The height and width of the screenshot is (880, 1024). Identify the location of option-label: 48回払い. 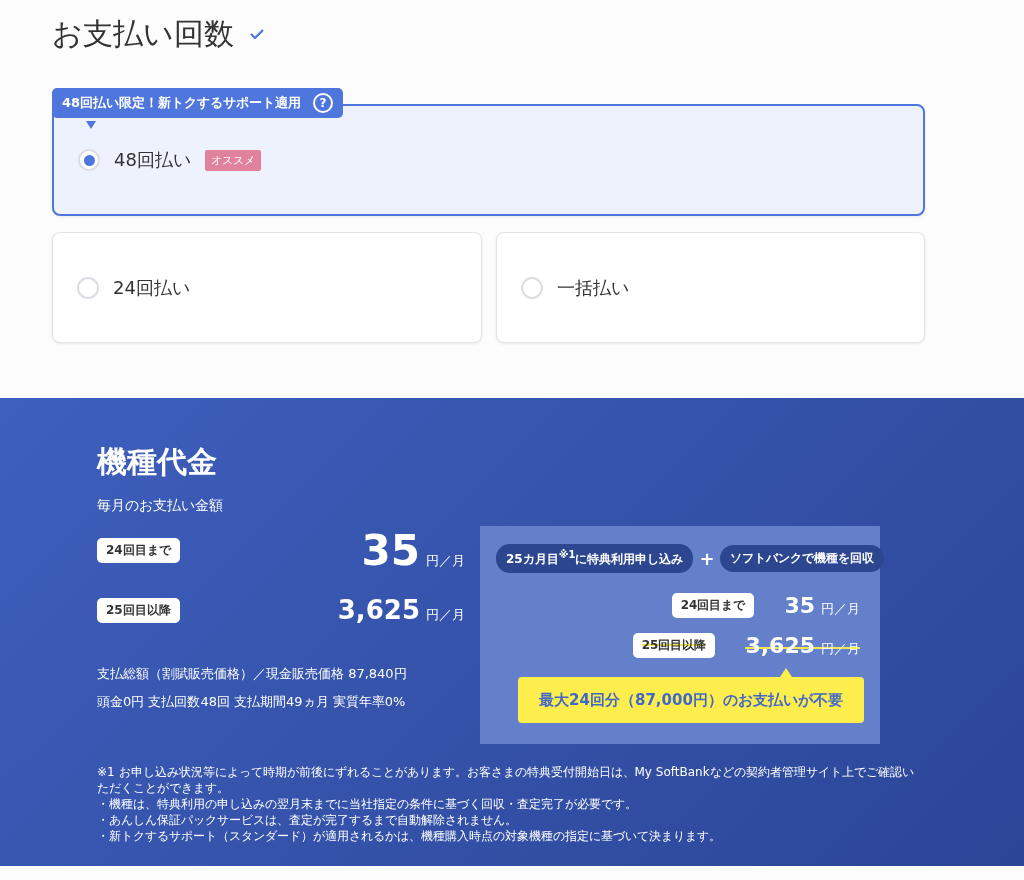
(152, 160).